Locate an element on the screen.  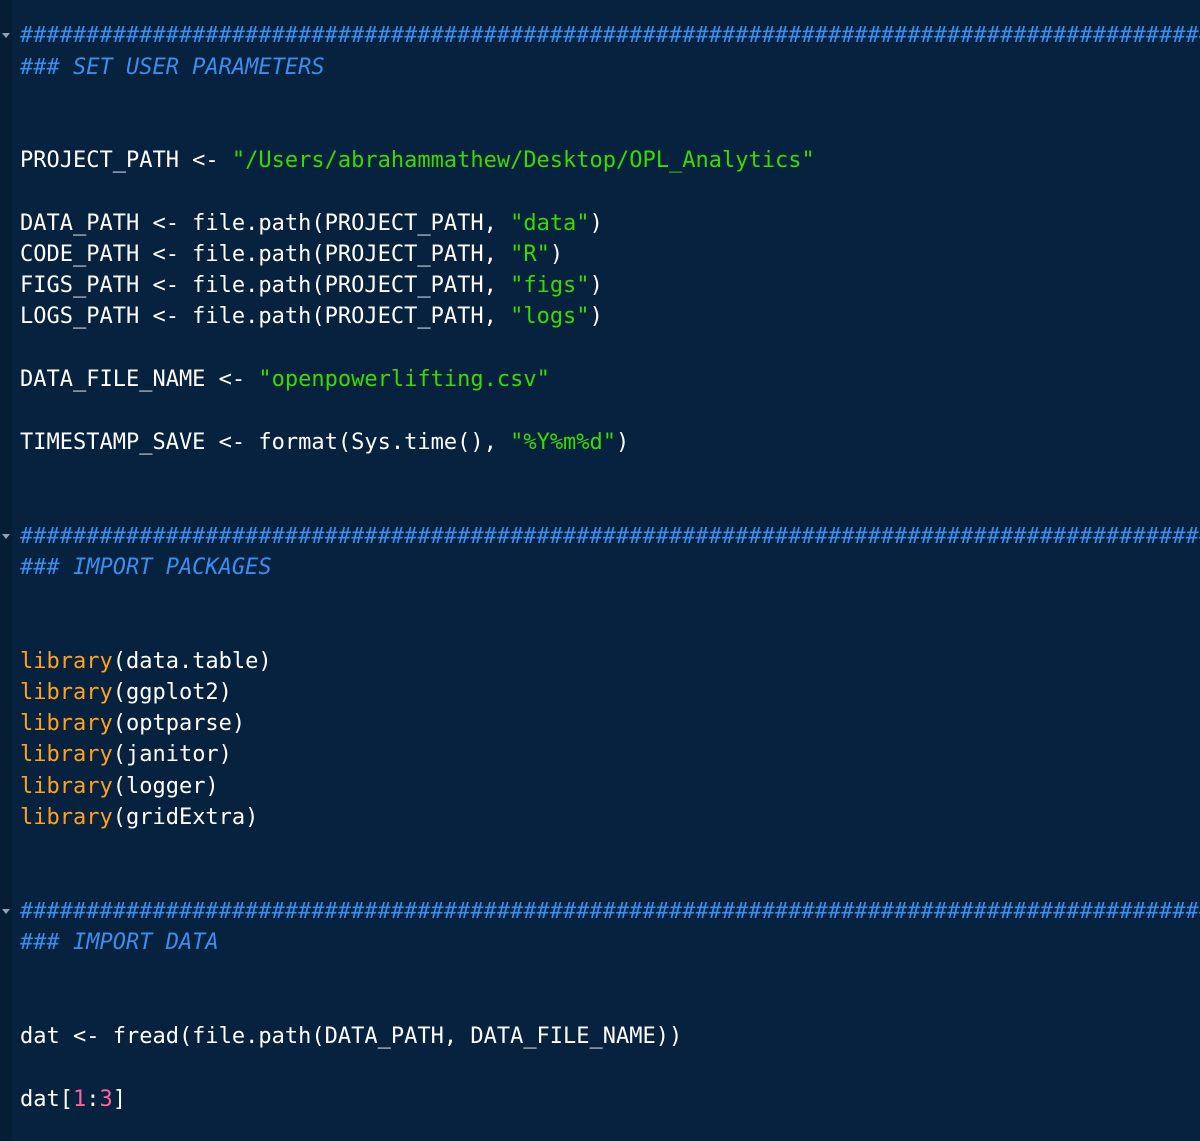
section-heading: ### IMPORT PACKAGES is located at coordinates (146, 567).